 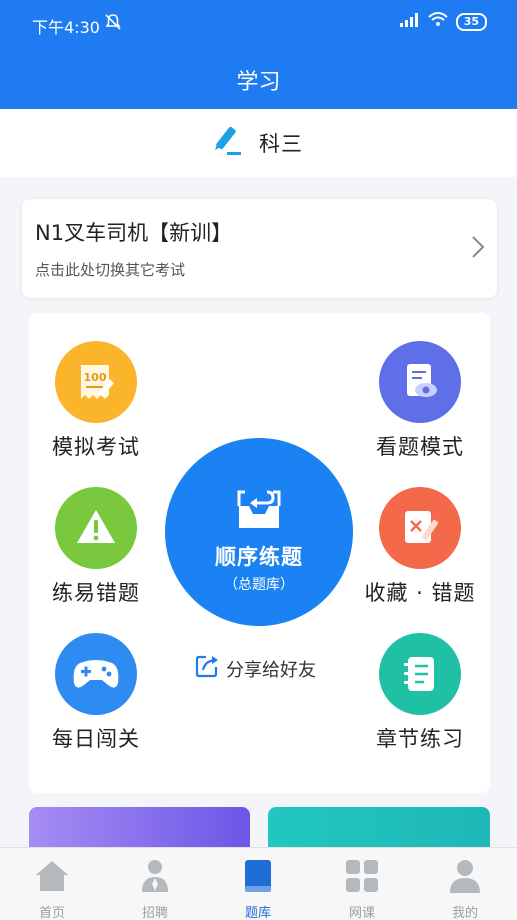 I want to click on subject-bar: 科三, so click(x=258, y=143).